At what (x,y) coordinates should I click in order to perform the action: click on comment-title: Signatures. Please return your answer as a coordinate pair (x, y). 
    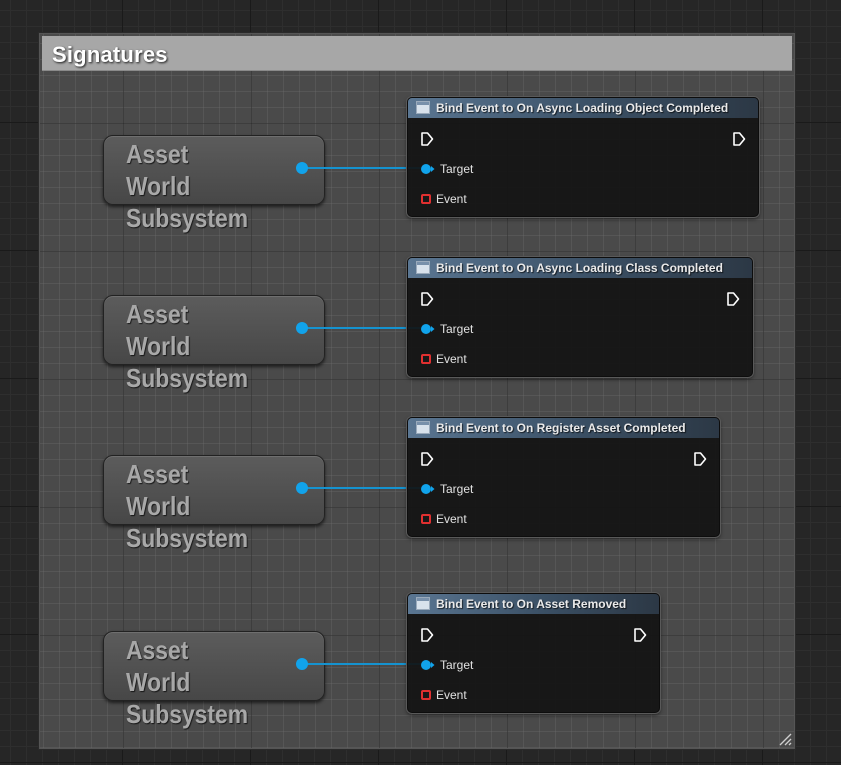
    Looking at the image, I should click on (110, 54).